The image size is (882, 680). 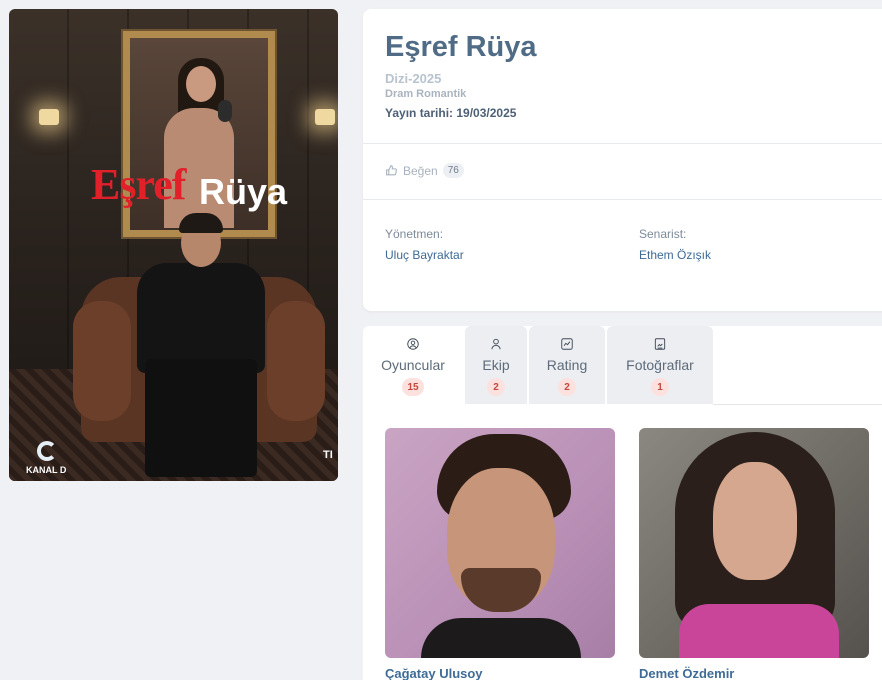 What do you see at coordinates (225, 111) in the screenshot?
I see `microphone-icon` at bounding box center [225, 111].